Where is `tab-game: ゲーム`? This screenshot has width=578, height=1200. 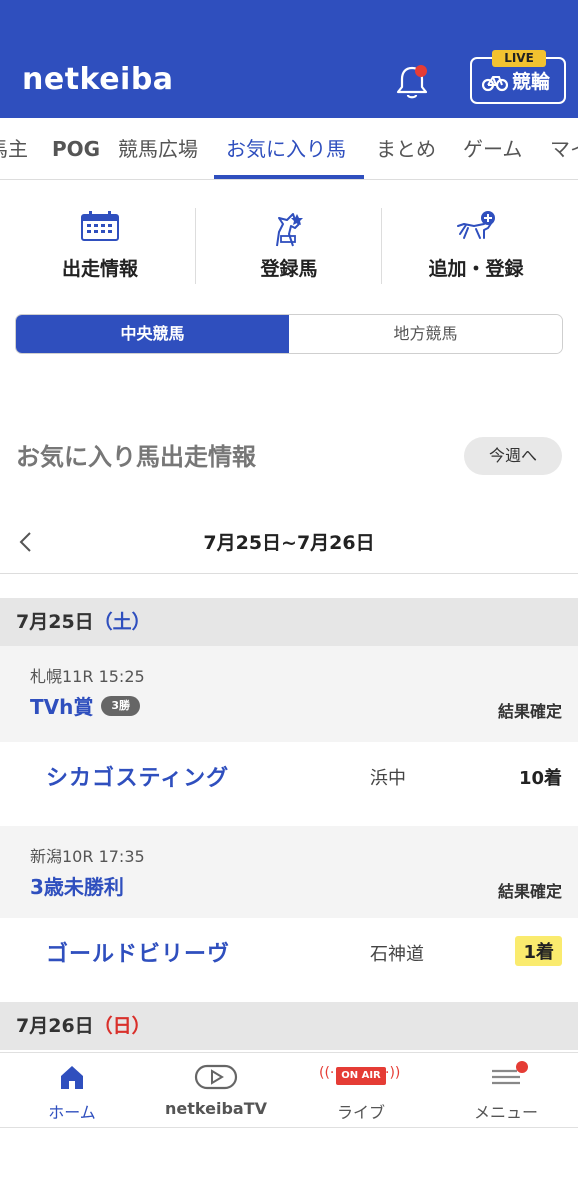 tab-game: ゲーム is located at coordinates (492, 148).